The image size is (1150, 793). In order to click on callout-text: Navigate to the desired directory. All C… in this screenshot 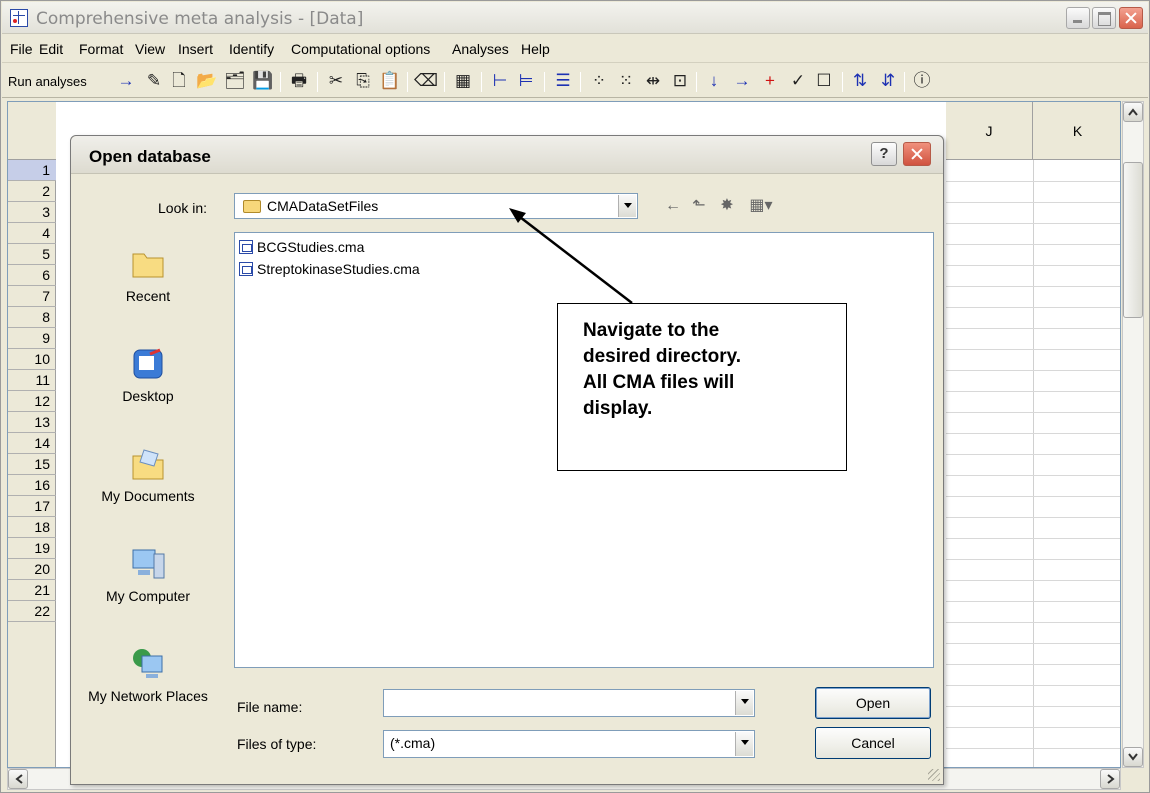, I will do `click(662, 369)`.